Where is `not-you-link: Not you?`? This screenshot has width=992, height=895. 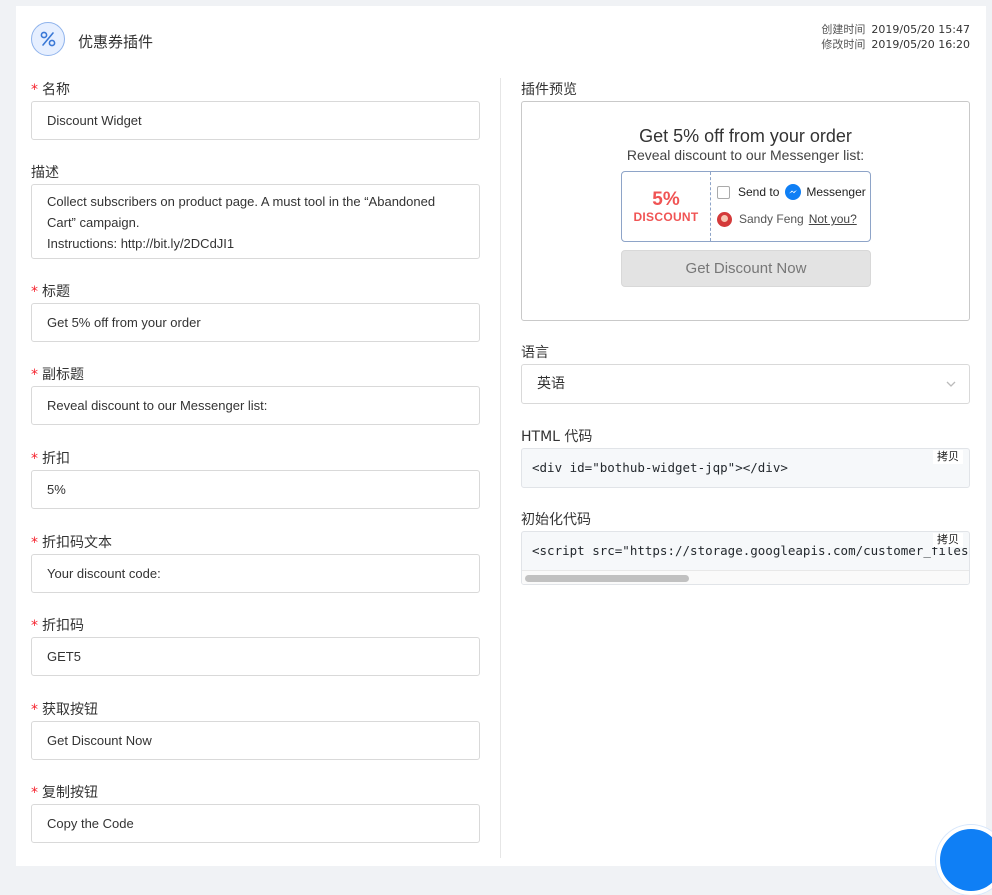
not-you-link: Not you? is located at coordinates (833, 219).